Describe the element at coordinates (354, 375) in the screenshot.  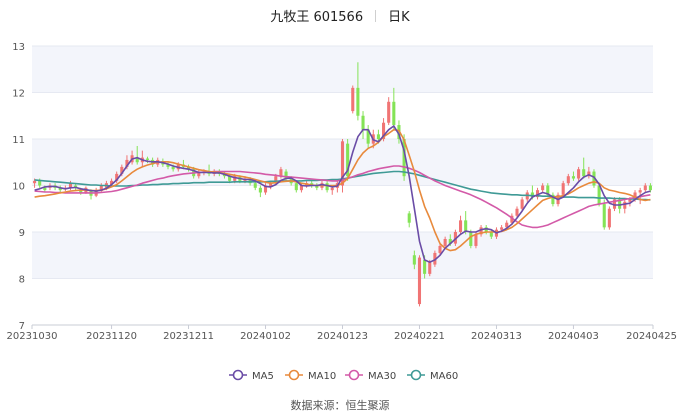
I see `legend-marker-ma30` at that location.